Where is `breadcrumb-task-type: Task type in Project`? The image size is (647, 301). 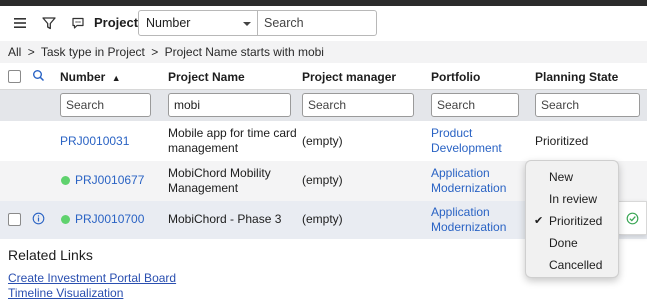 breadcrumb-task-type: Task type in Project is located at coordinates (93, 52).